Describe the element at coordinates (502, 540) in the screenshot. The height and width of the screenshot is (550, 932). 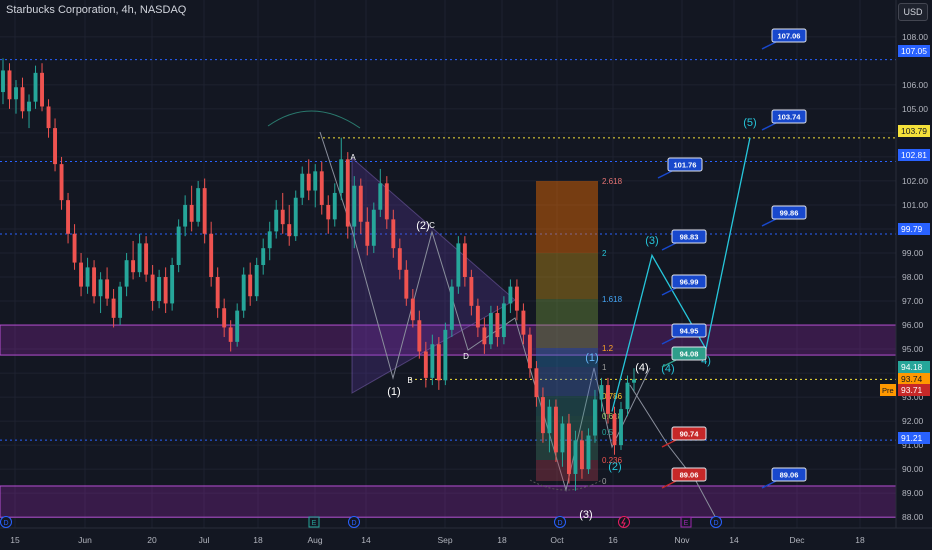
I see `x-tick-label: 18` at that location.